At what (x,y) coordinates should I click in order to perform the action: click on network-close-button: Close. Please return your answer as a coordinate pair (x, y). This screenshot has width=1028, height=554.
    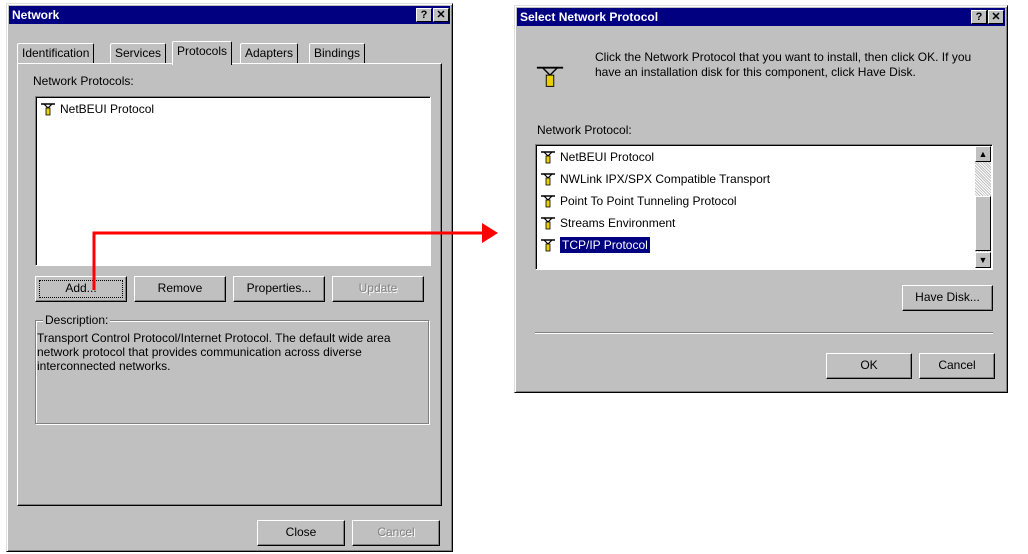
    Looking at the image, I should click on (301, 533).